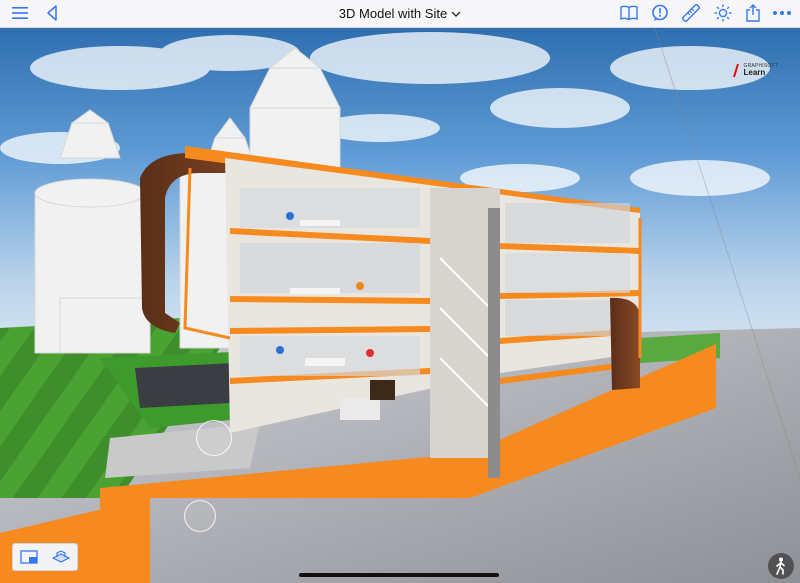 The height and width of the screenshot is (583, 800). Describe the element at coordinates (45, 557) in the screenshot. I see `view-mode-toggle` at that location.